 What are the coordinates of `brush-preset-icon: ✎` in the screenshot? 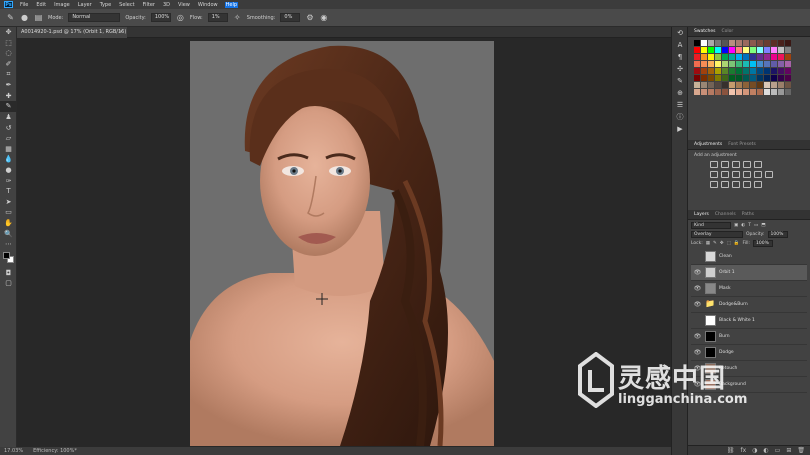 It's located at (10, 17).